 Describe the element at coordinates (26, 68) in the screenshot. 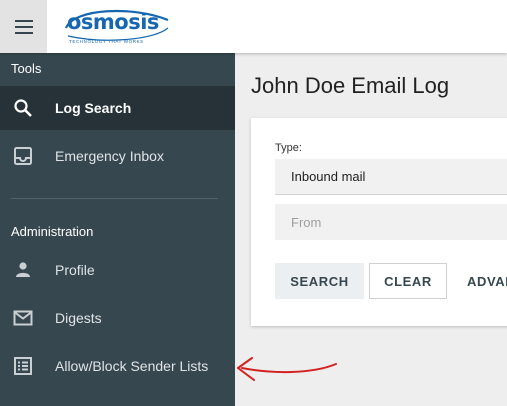

I see `tools-heading: Tools` at that location.